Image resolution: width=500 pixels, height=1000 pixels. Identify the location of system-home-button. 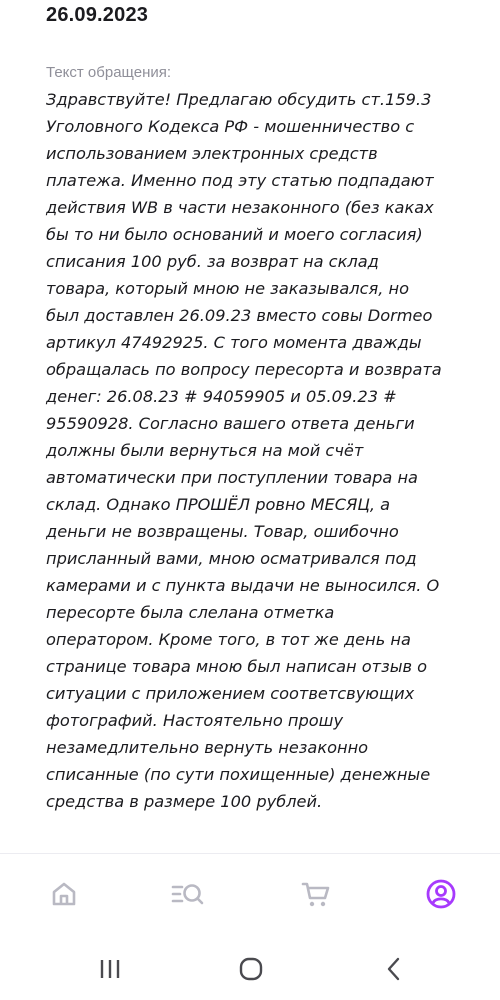
(251, 969).